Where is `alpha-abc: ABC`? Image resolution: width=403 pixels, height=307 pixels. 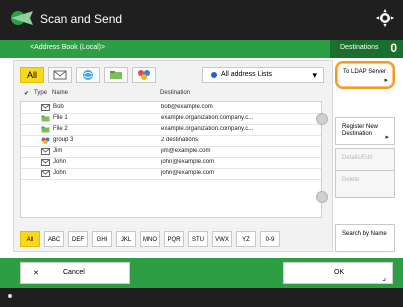 alpha-abc: ABC is located at coordinates (54, 239).